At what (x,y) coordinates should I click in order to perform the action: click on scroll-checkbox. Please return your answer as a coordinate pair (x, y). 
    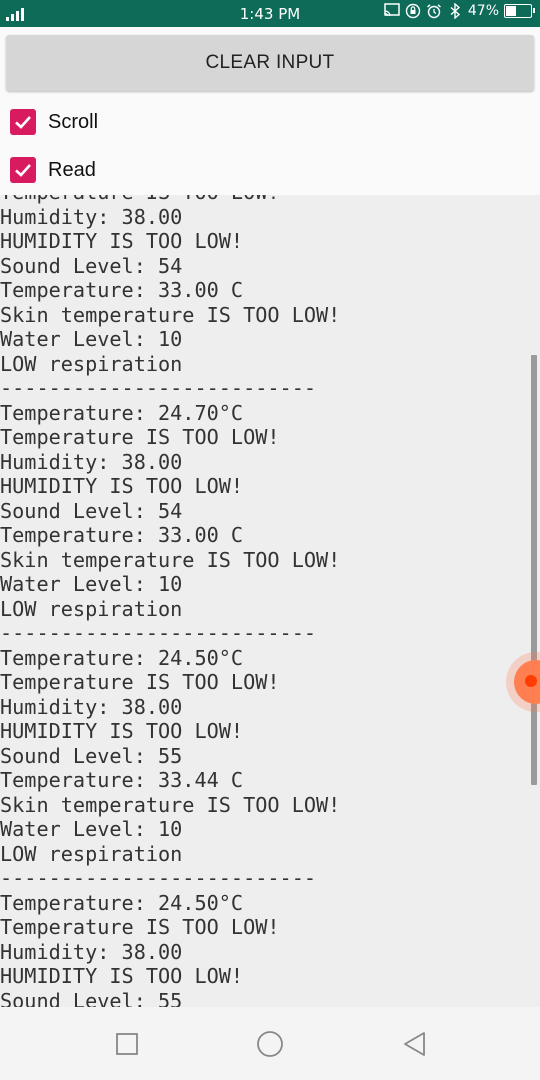
    Looking at the image, I should click on (23, 122).